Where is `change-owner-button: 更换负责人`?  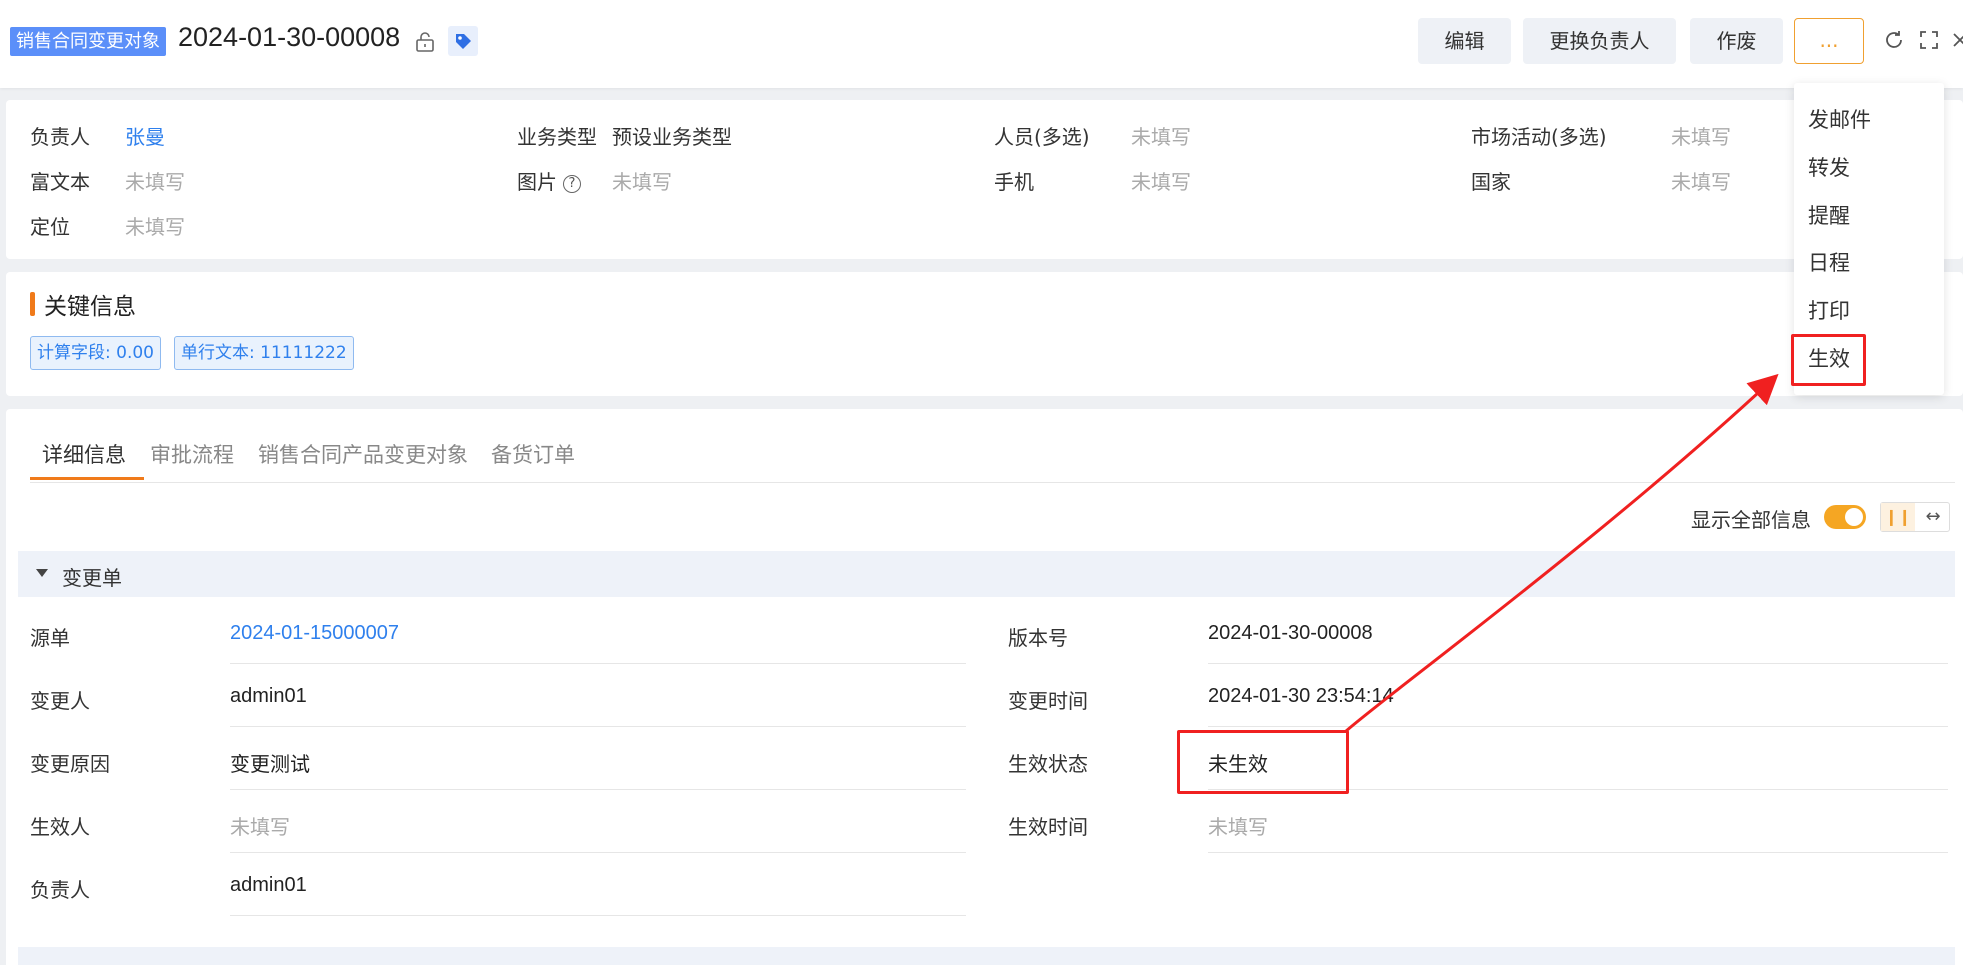
change-owner-button: 更换负责人 is located at coordinates (1599, 41).